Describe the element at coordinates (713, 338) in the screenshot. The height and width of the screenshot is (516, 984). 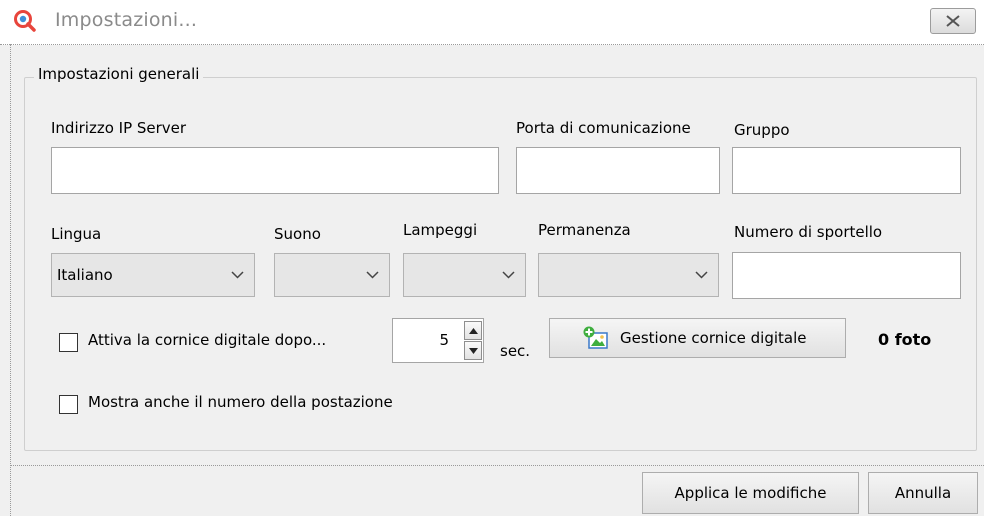
I see `manage-digital-frame-label: Gestione cornice digitale` at that location.